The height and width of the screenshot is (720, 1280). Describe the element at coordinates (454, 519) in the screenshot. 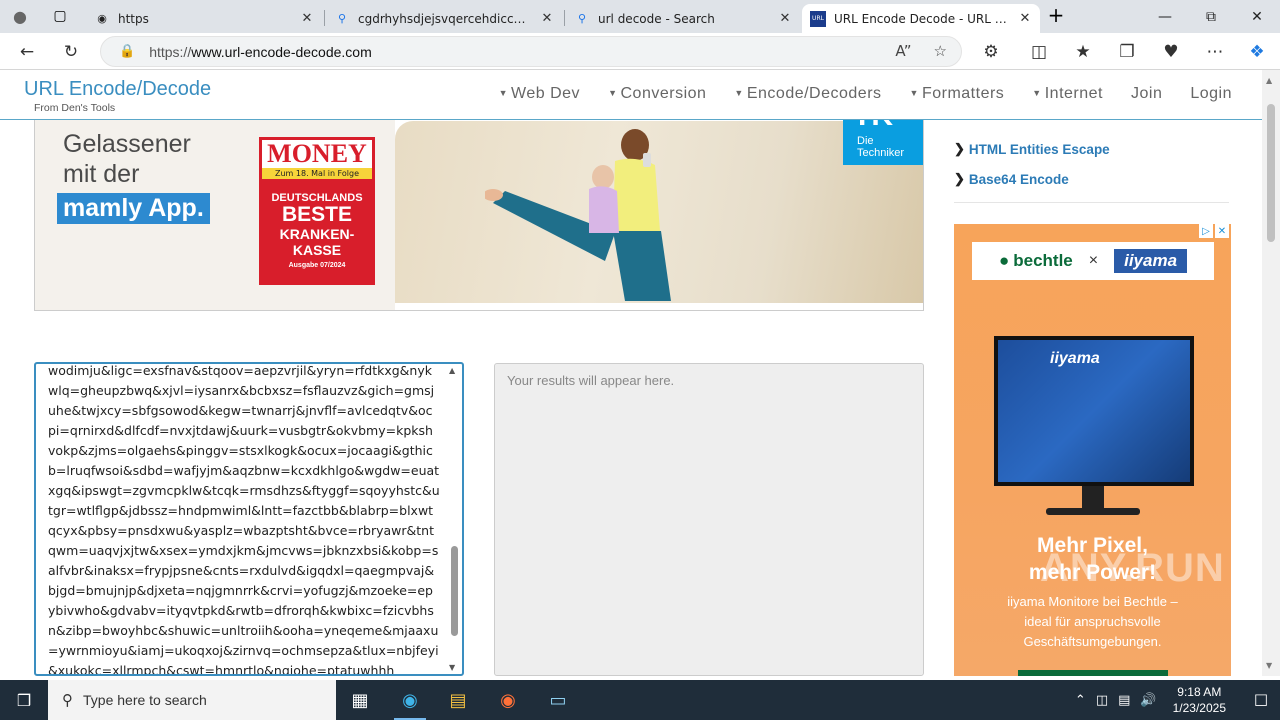

I see `textarea-scrollbar: ▲ ▼` at that location.